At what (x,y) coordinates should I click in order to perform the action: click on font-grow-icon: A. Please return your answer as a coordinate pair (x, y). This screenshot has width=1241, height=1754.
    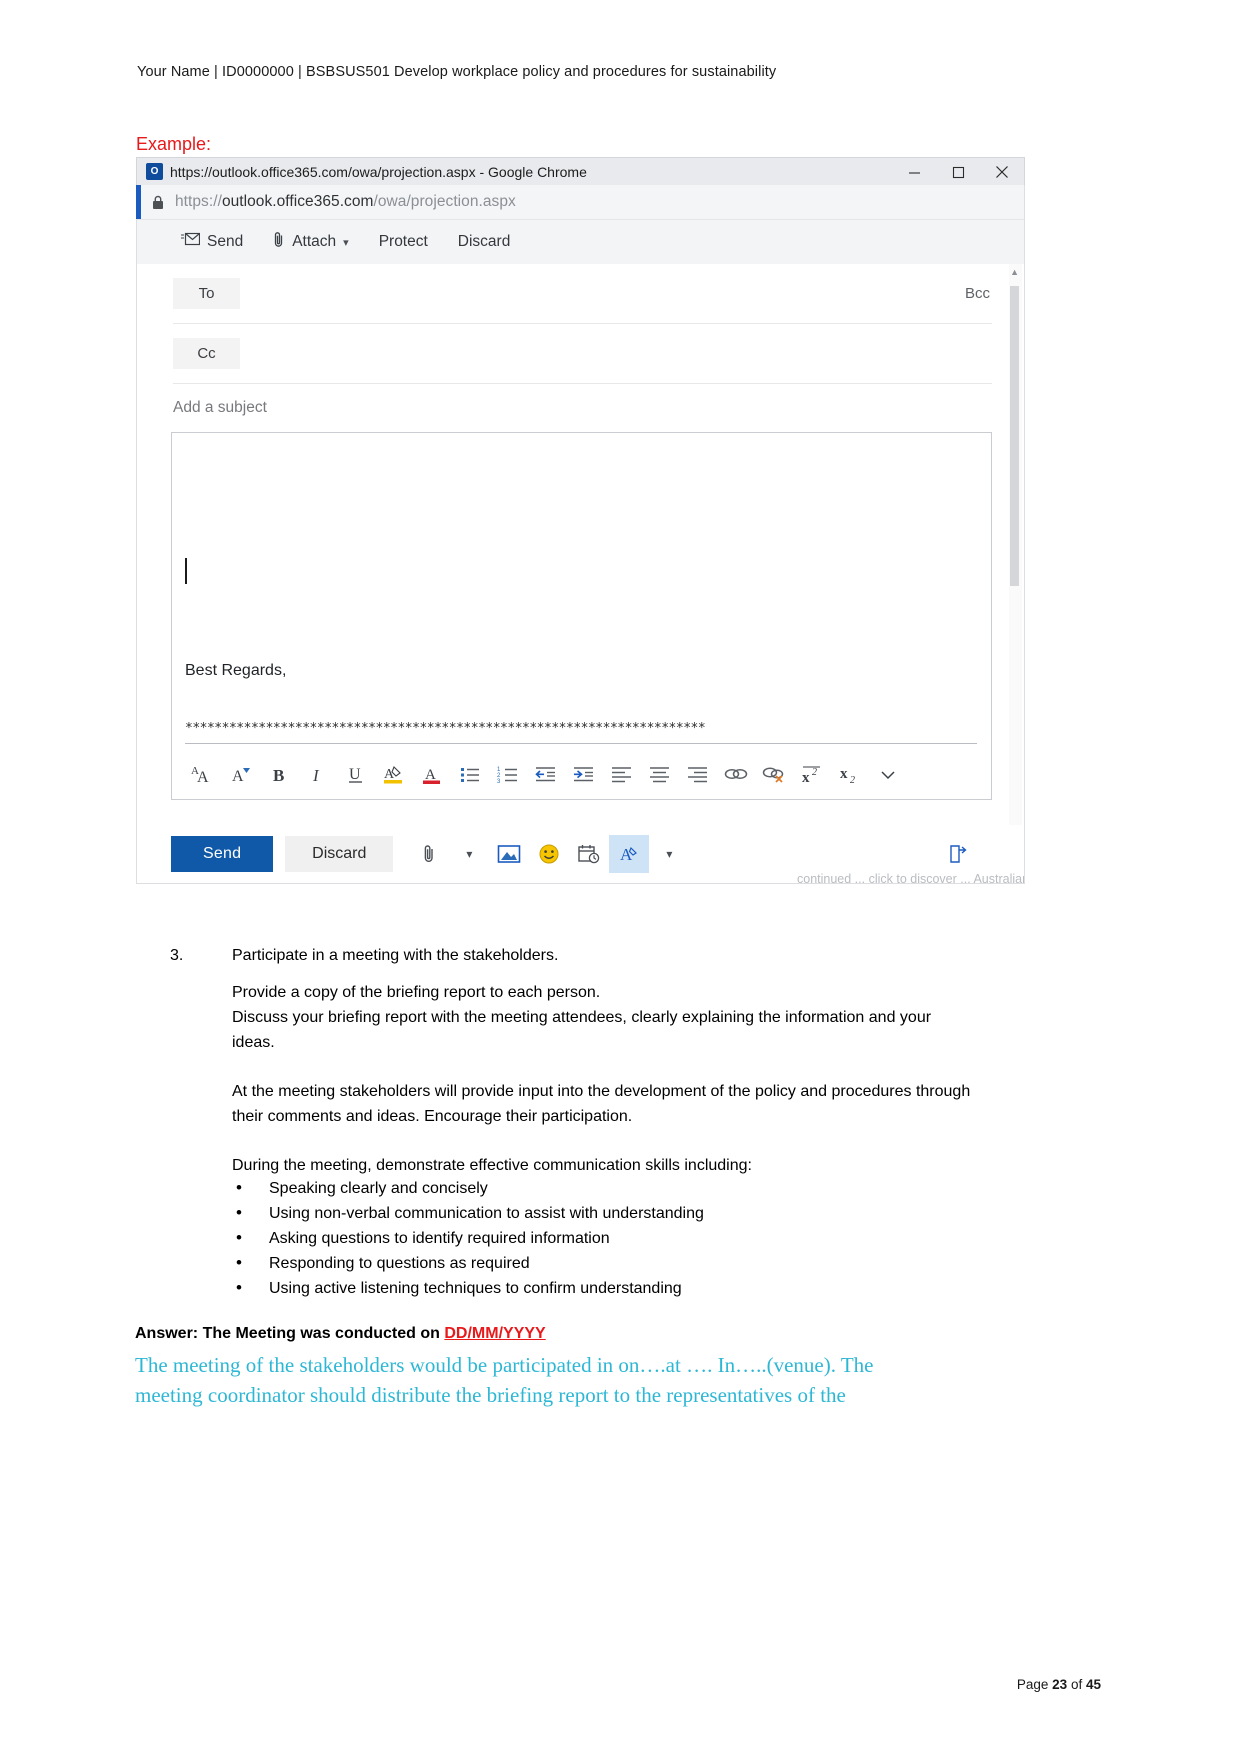
    Looking at the image, I should click on (242, 774).